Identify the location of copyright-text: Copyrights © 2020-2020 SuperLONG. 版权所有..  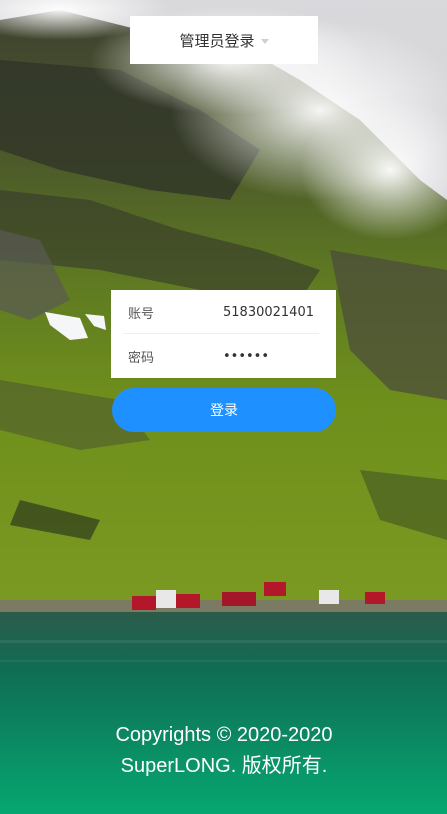
(224, 750).